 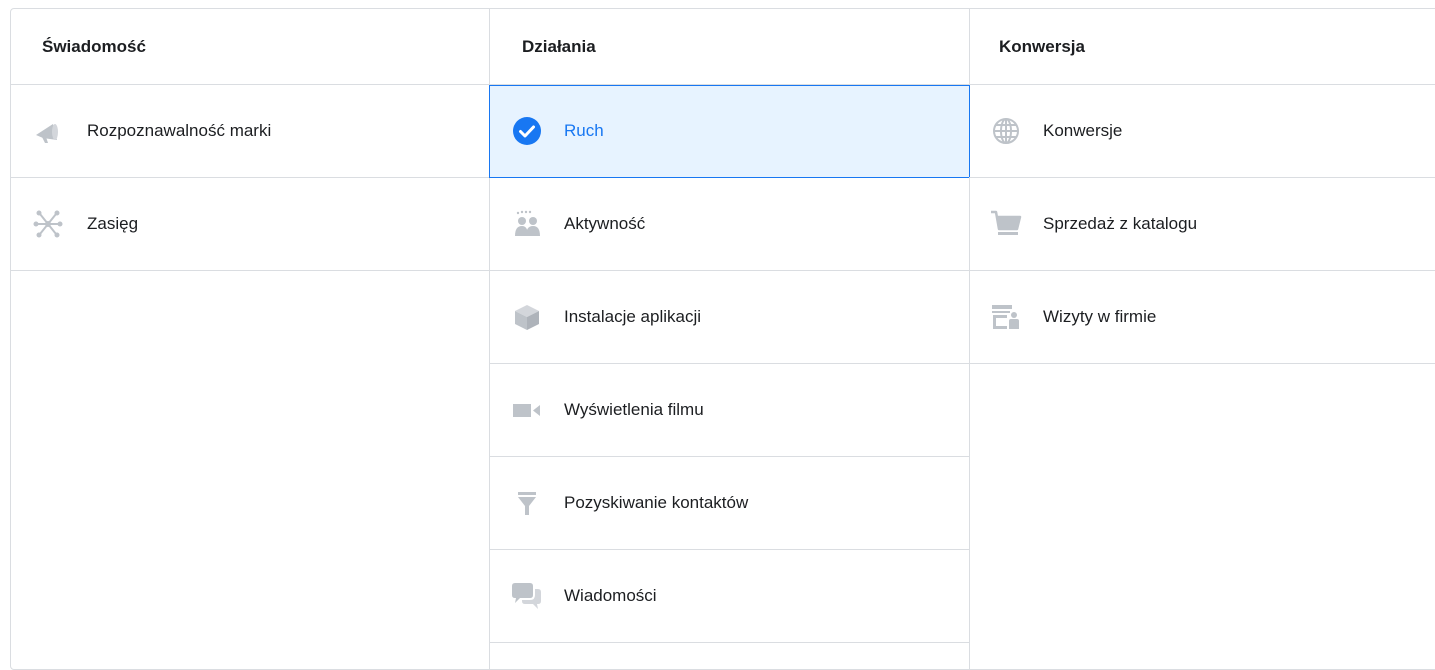 I want to click on objective-label: Ruch, so click(x=584, y=130).